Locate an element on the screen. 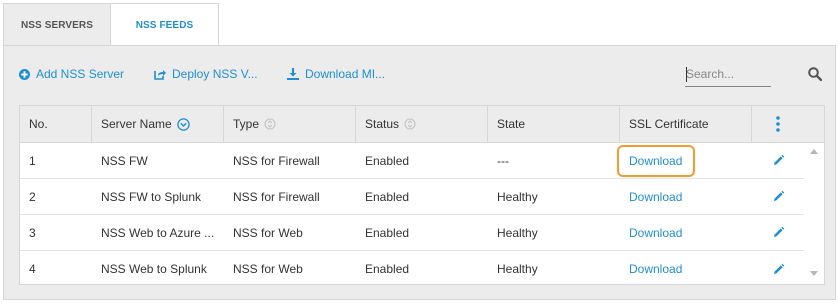 The height and width of the screenshot is (305, 839). column-header-server-name: Server Name is located at coordinates (158, 124).